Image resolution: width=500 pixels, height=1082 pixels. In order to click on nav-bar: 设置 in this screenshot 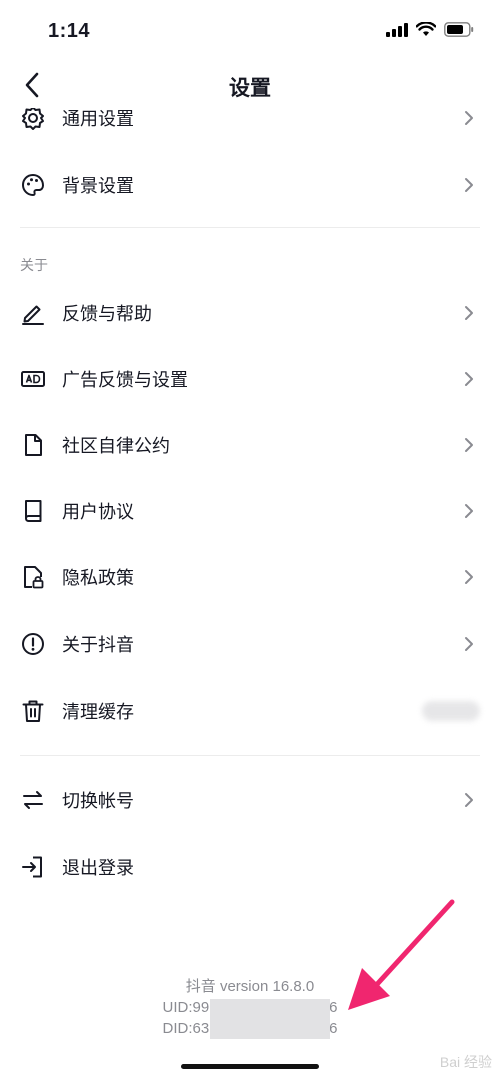, I will do `click(250, 85)`.